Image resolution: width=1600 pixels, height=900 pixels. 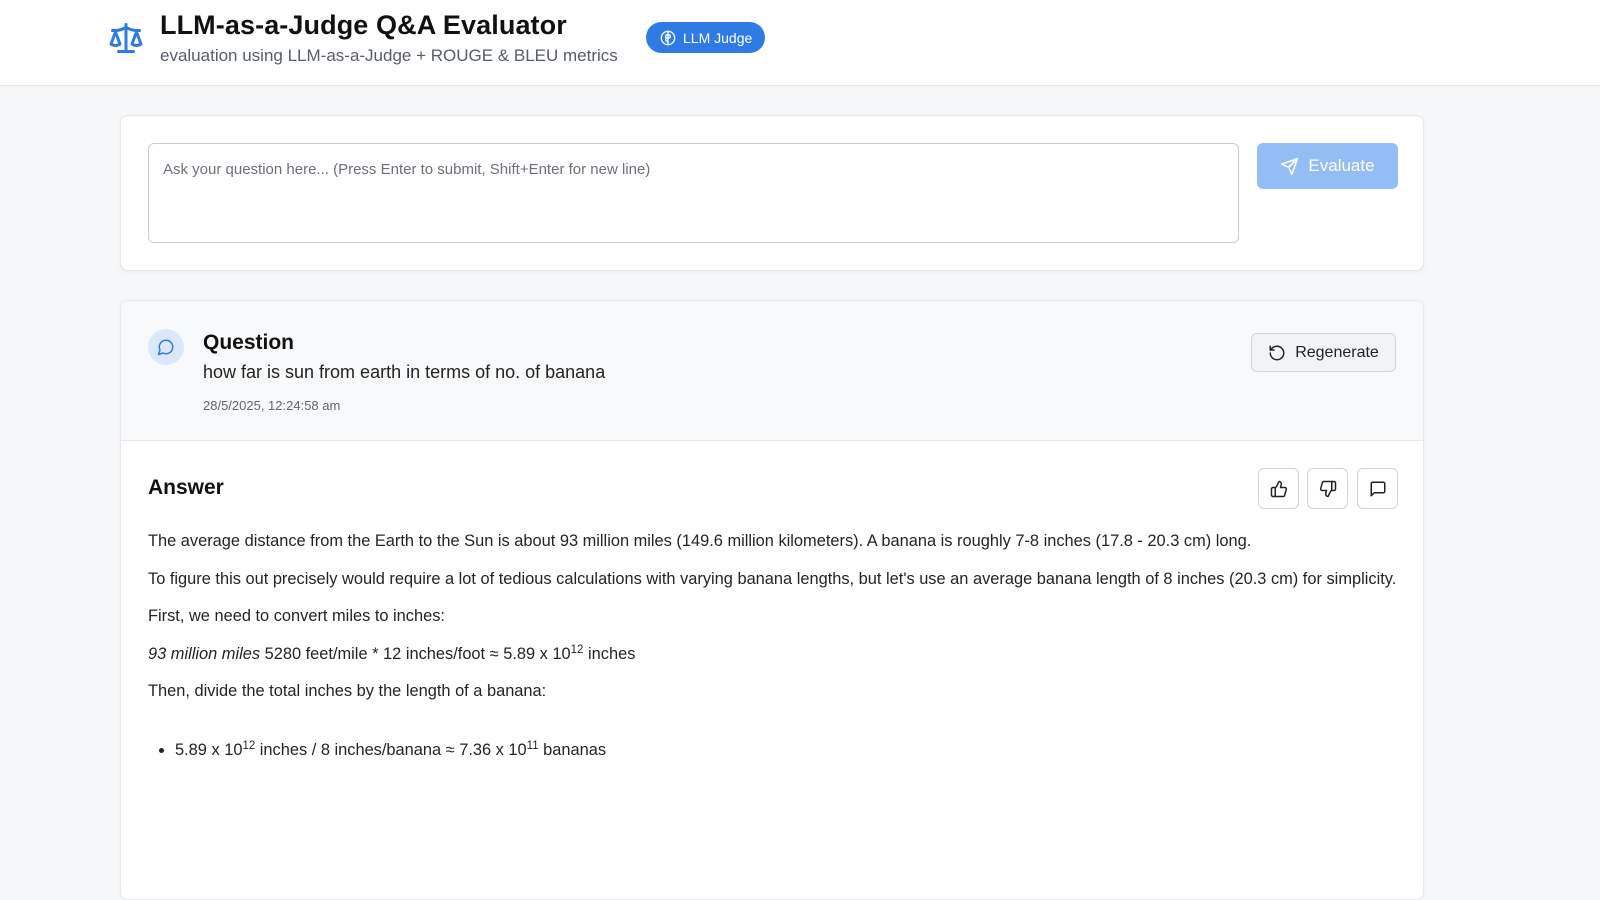 I want to click on regenerate-button: Regenerate, so click(x=1323, y=352).